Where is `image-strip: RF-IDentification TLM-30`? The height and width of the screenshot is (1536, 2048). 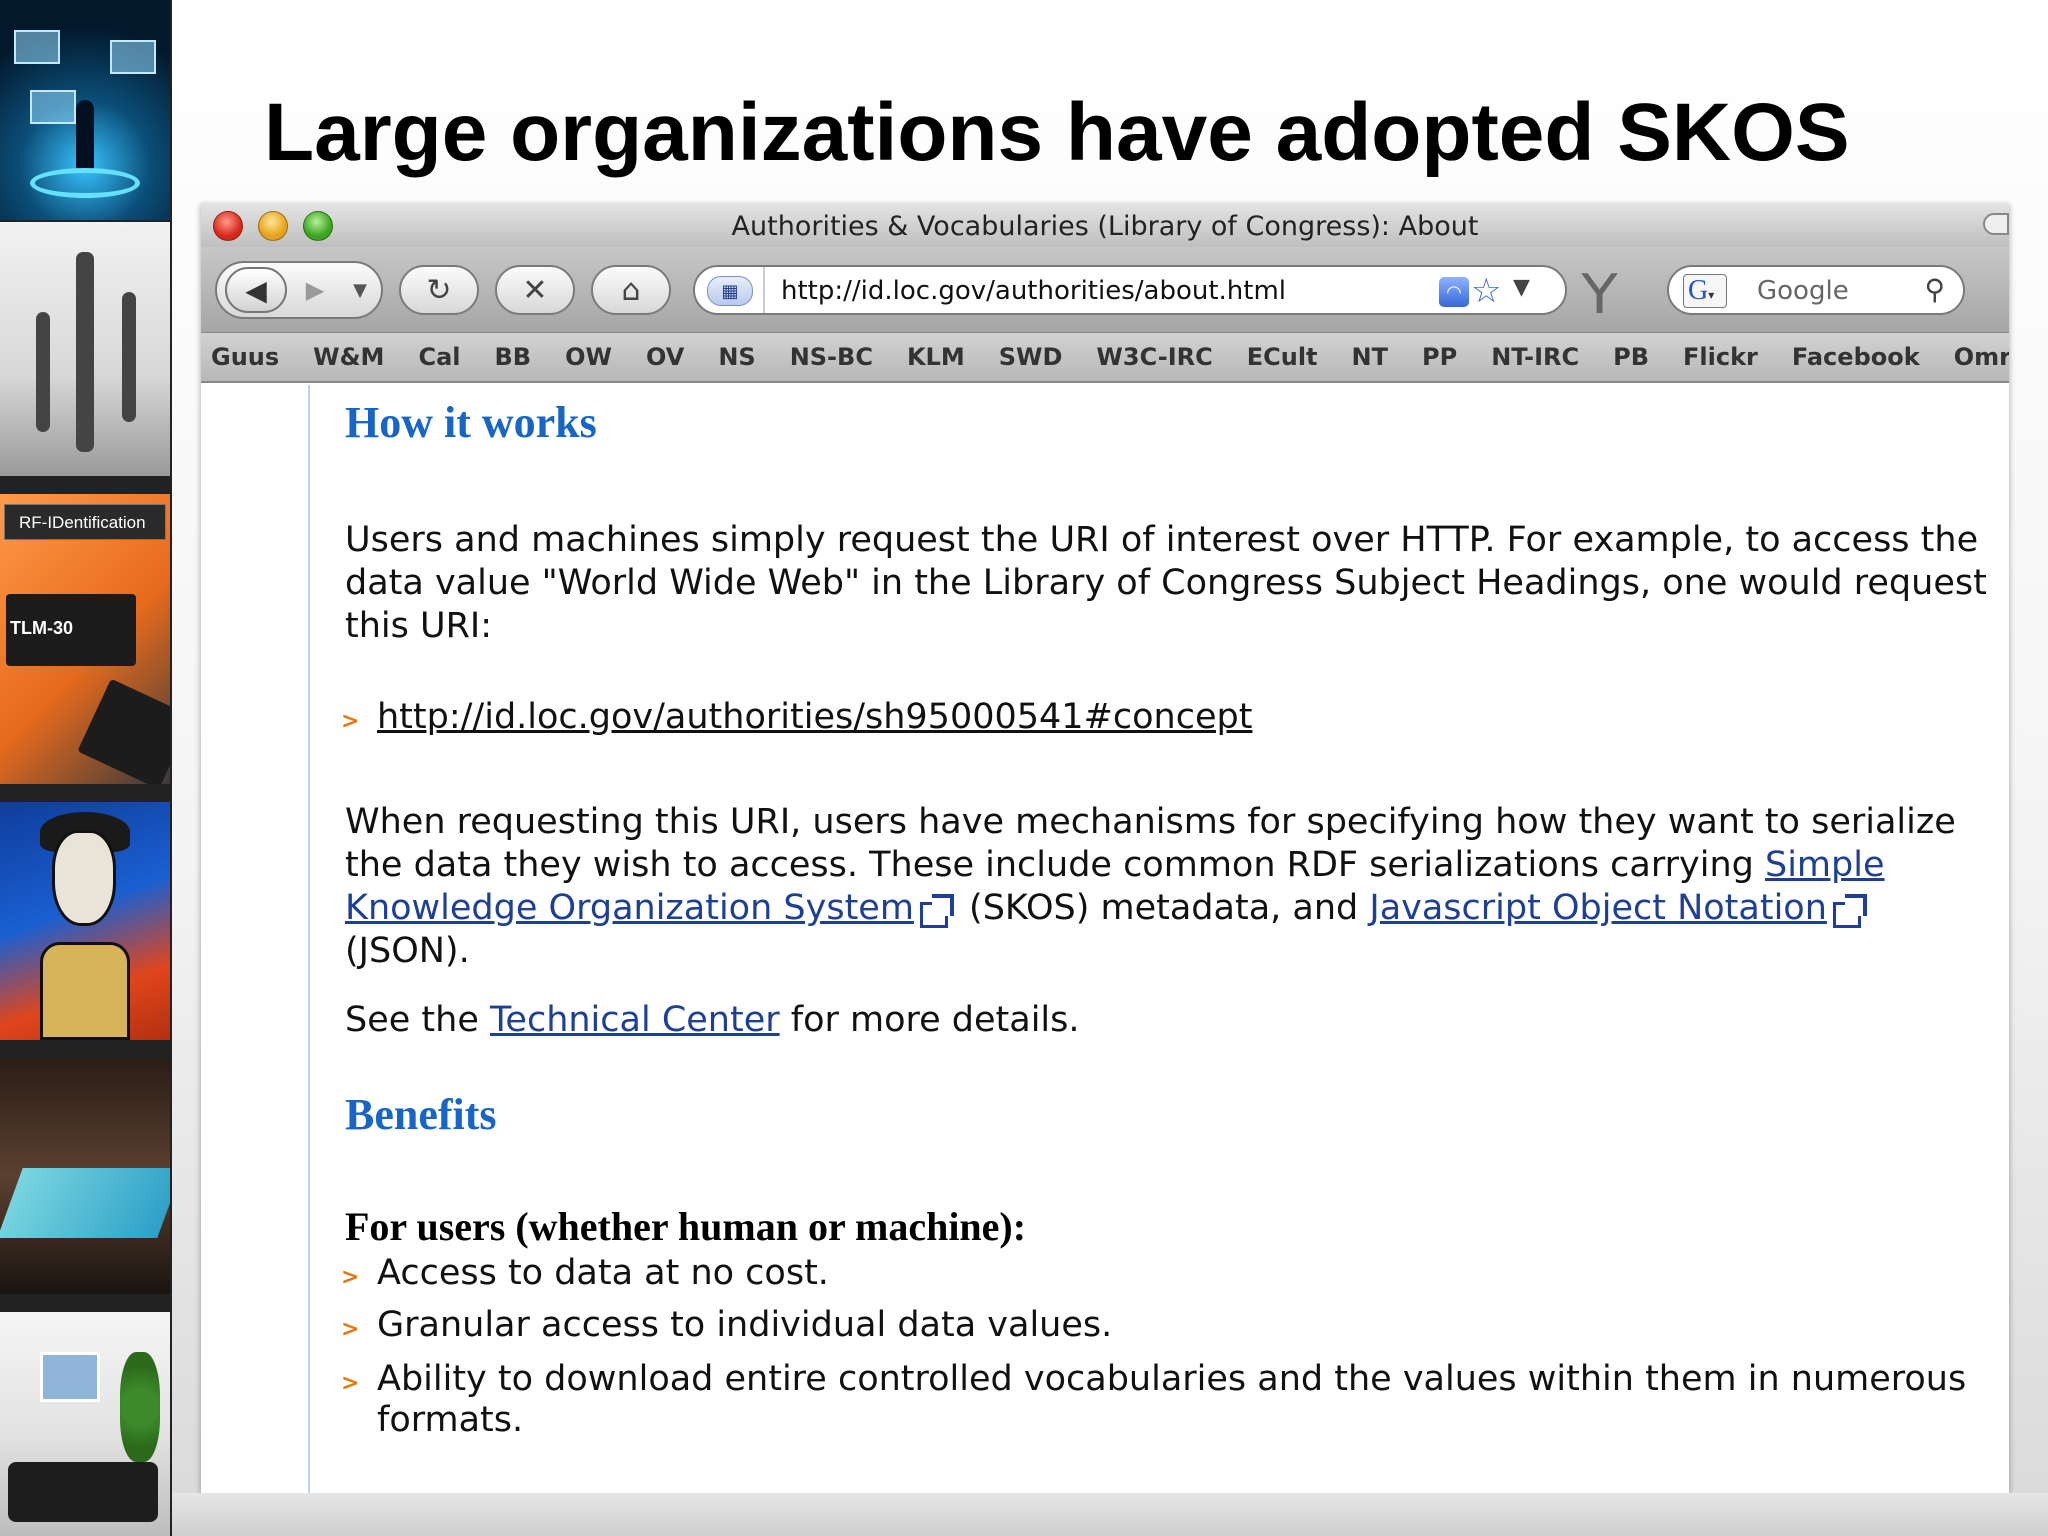 image-strip: RF-IDentification TLM-30 is located at coordinates (86, 768).